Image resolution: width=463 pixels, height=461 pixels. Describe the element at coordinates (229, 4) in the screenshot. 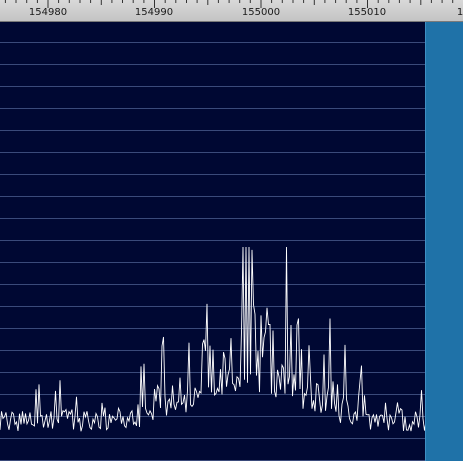

I see `ruler-ticks` at that location.